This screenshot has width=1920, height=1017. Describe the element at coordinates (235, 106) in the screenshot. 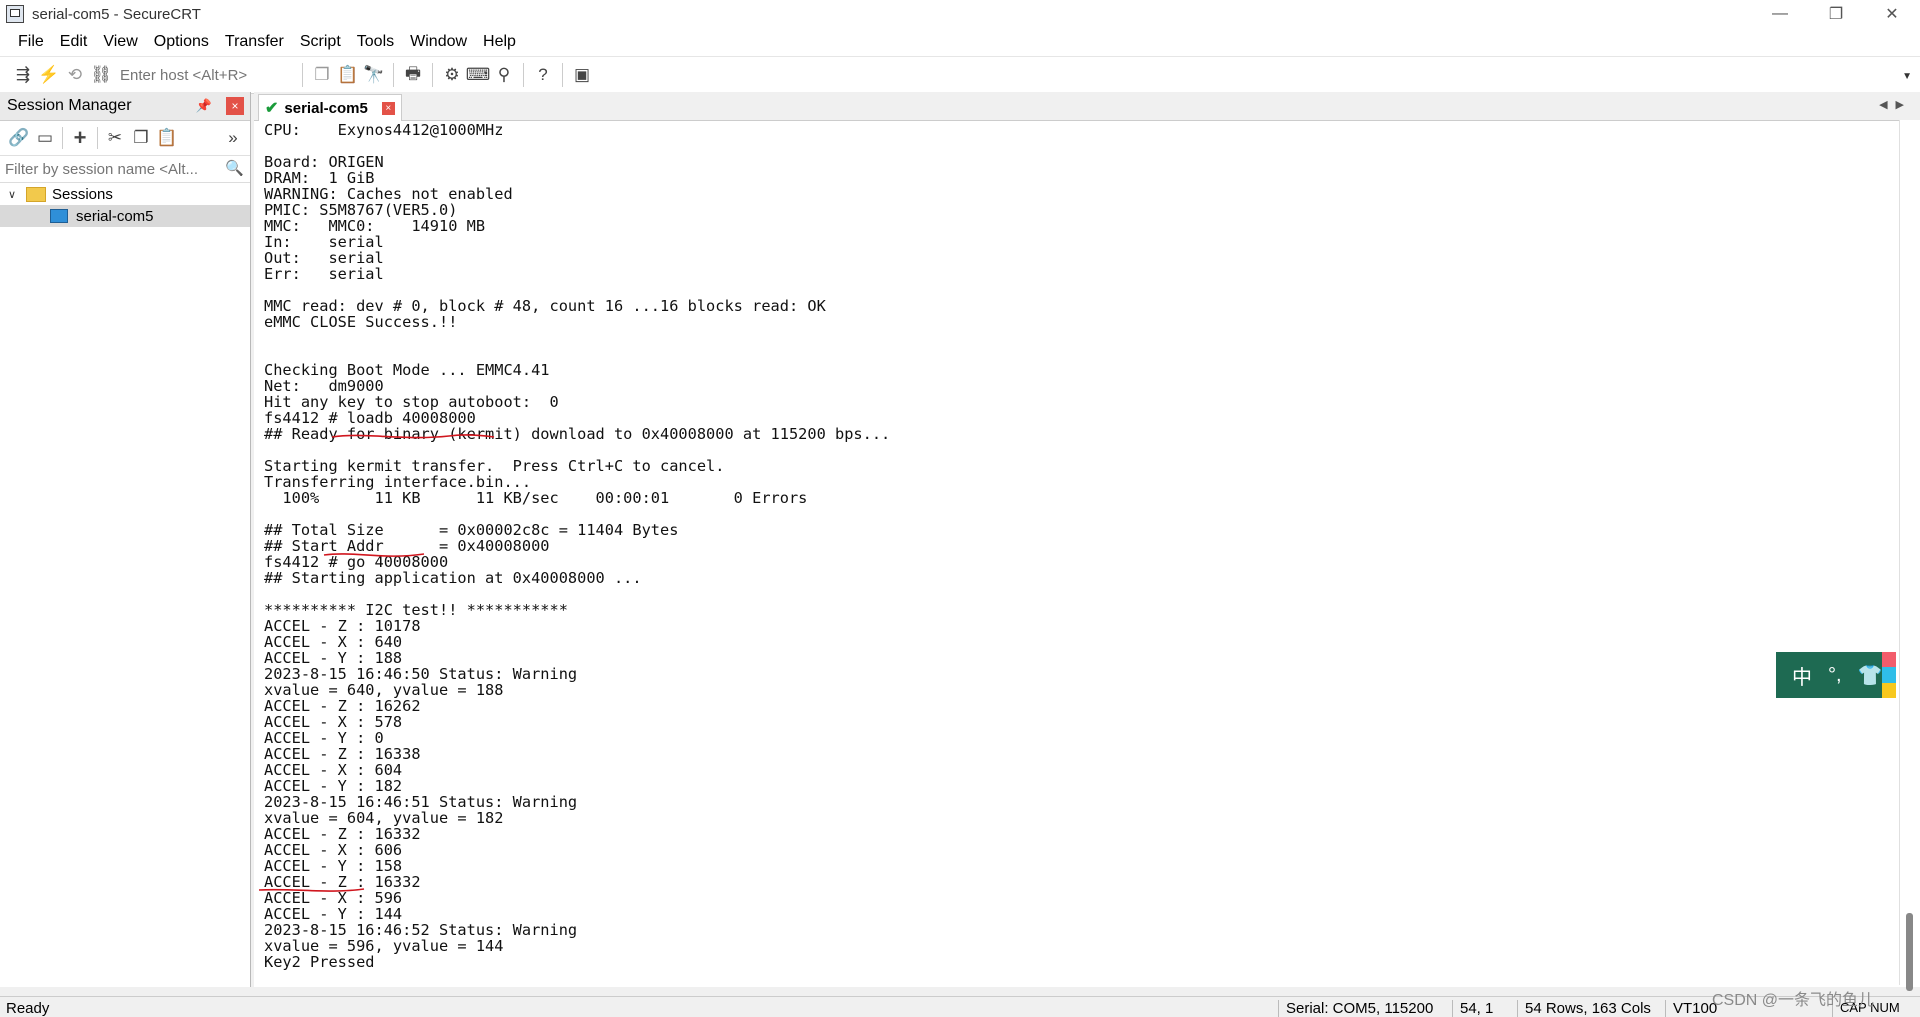

I see `close-panel-button: ×` at that location.